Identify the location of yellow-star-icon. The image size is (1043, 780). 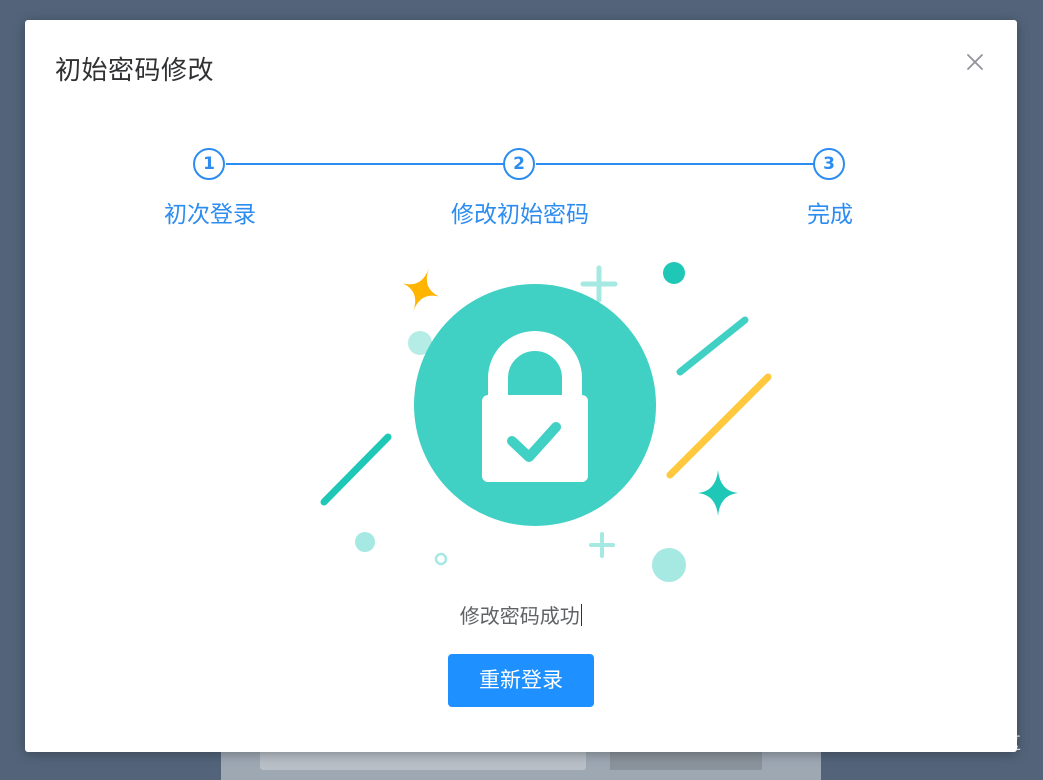
(421, 290).